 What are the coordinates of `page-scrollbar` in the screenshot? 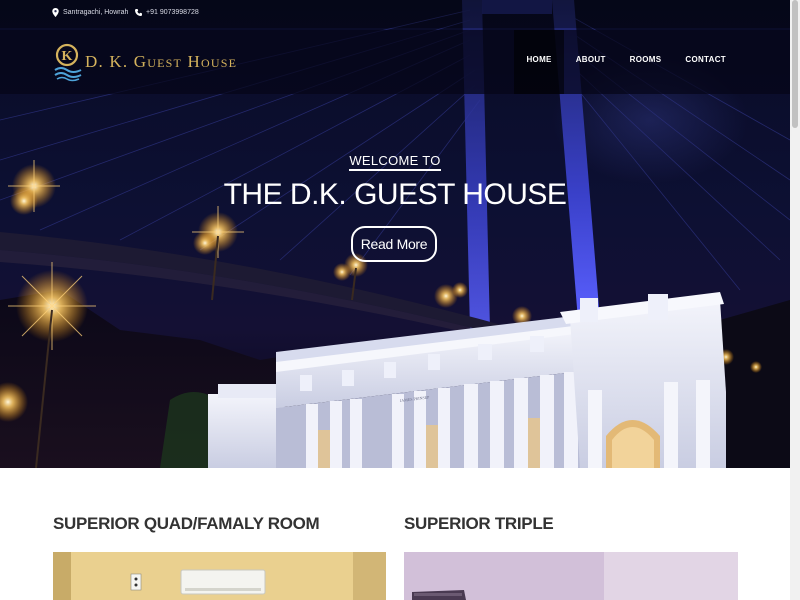 It's located at (795, 300).